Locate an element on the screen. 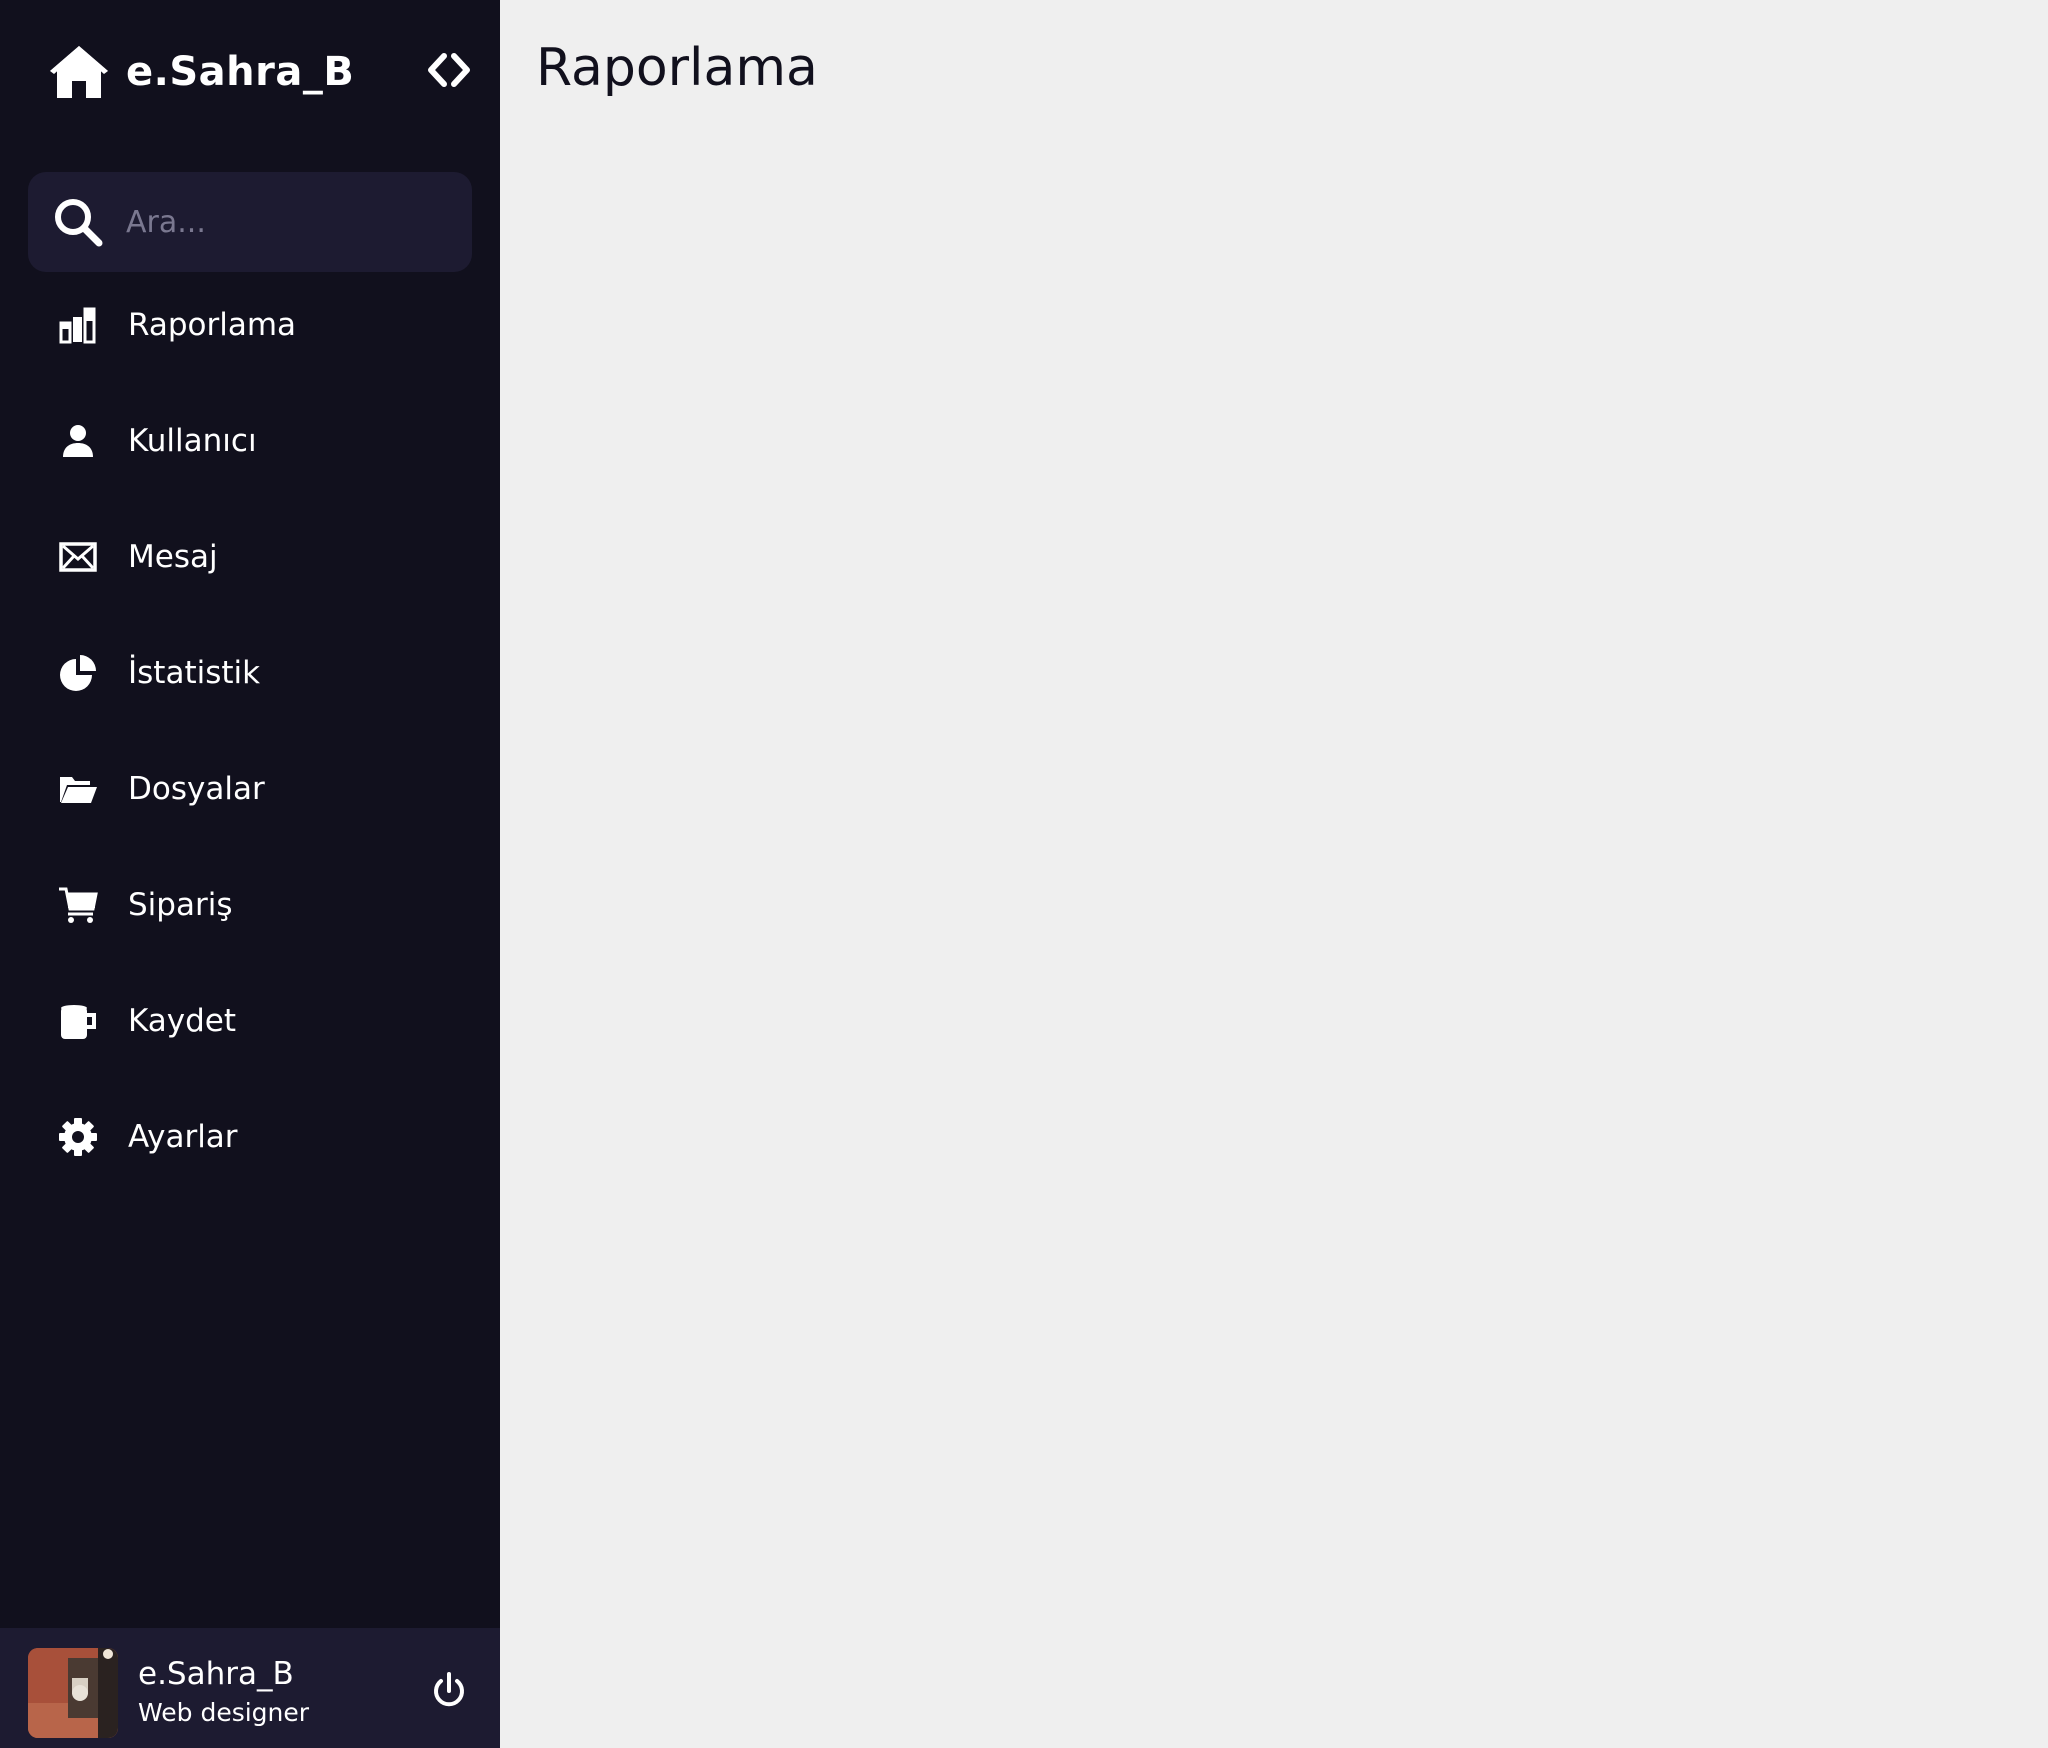 This screenshot has width=2048, height=1748. search-box is located at coordinates (250, 222).